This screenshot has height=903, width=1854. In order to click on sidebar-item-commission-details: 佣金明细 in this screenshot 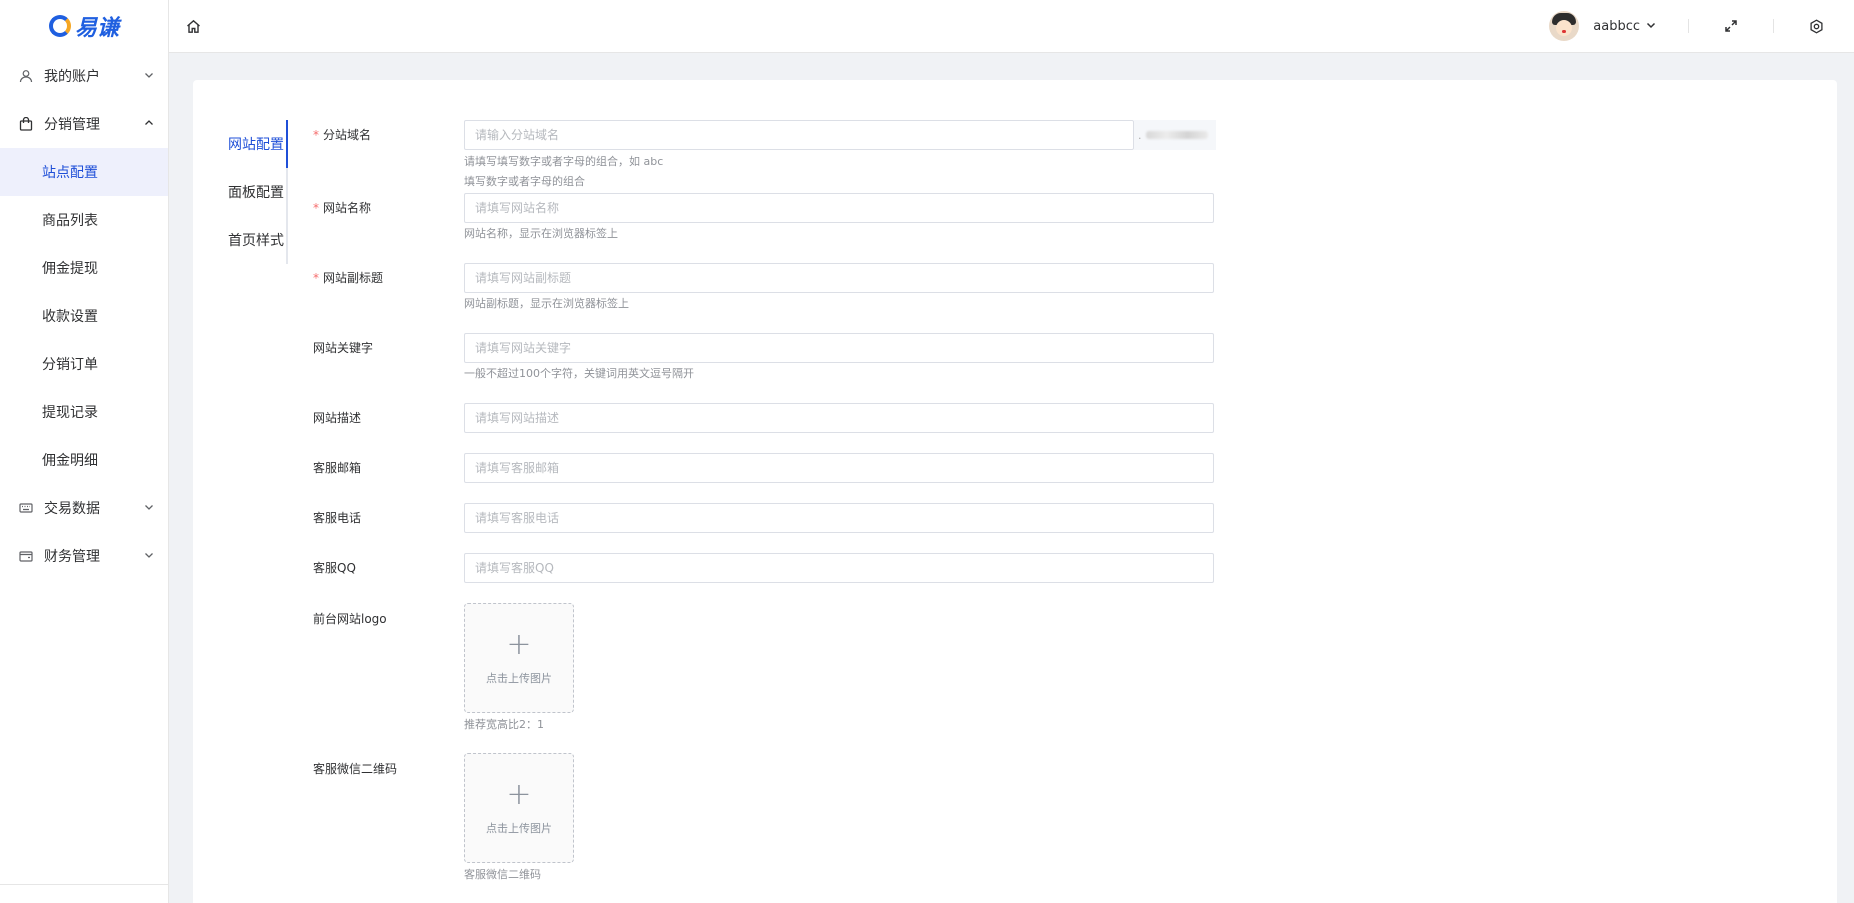, I will do `click(84, 460)`.